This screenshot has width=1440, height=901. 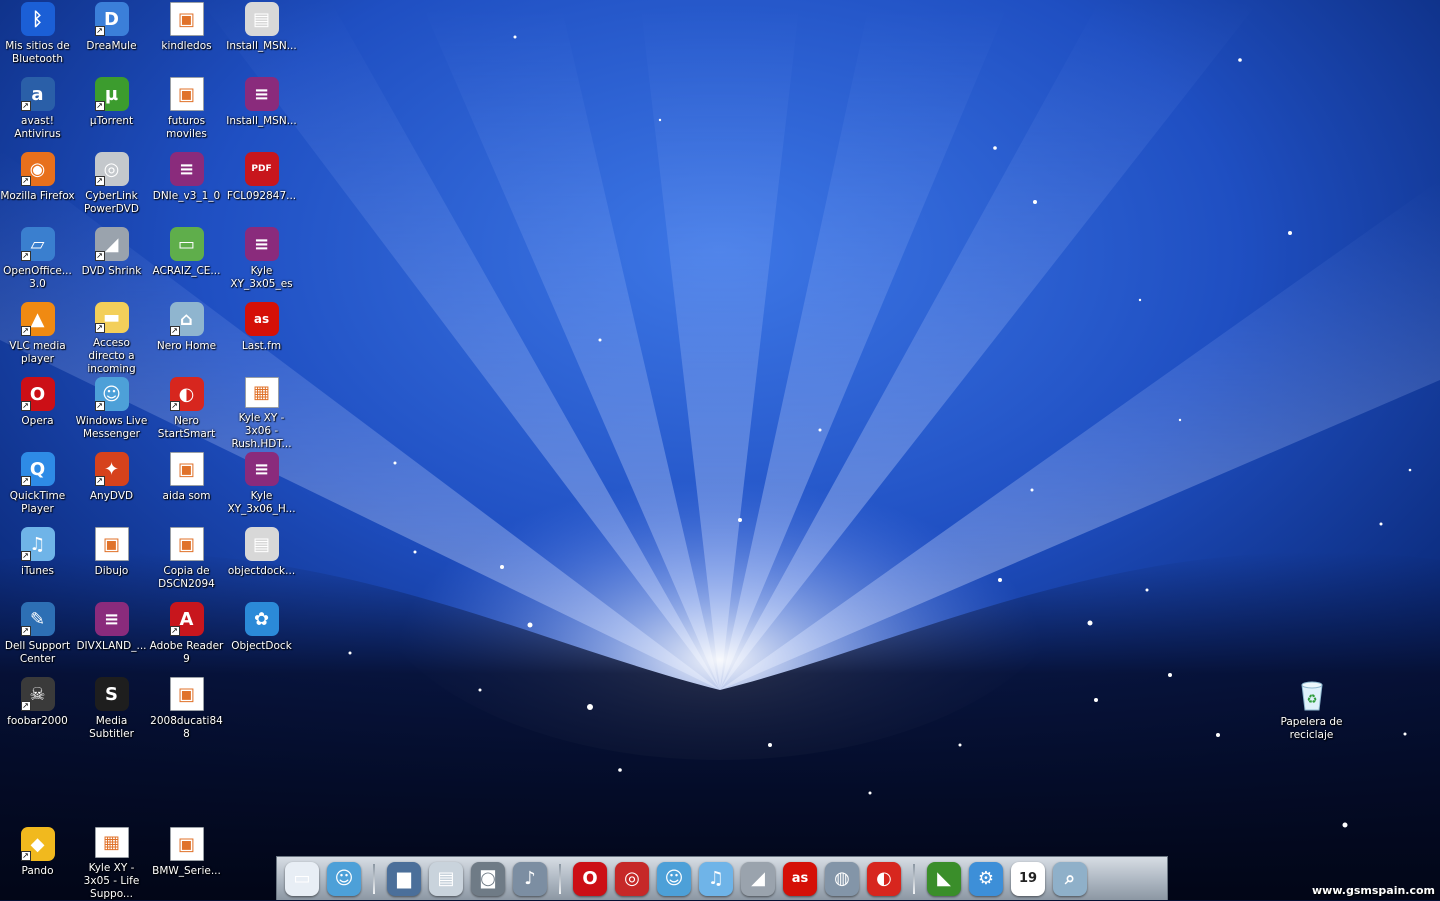 What do you see at coordinates (186, 338) in the screenshot?
I see `desktop-shortcut: ⌂ ↗ Nero Home` at bounding box center [186, 338].